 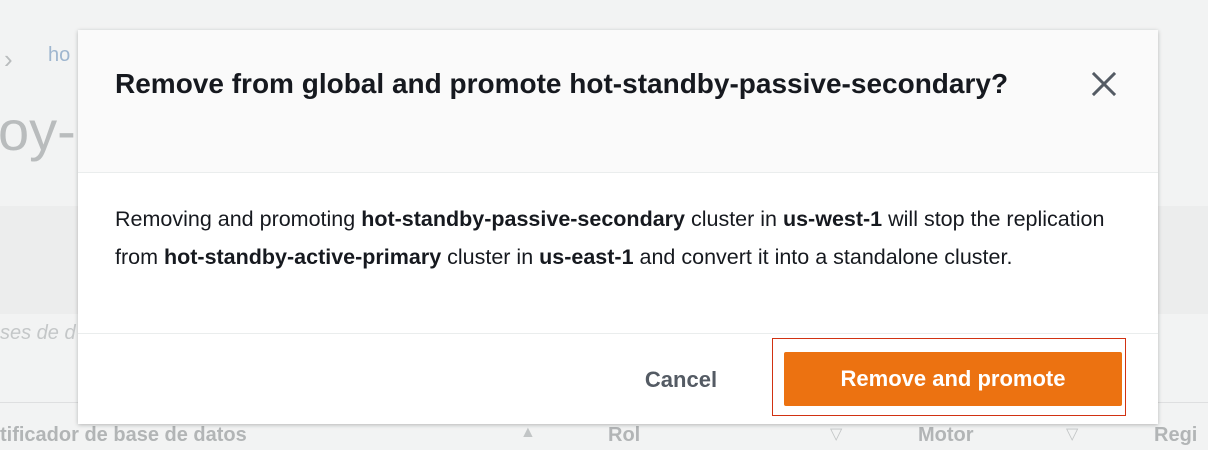 What do you see at coordinates (528, 432) in the screenshot?
I see `sort-ascending-icon: ▲` at bounding box center [528, 432].